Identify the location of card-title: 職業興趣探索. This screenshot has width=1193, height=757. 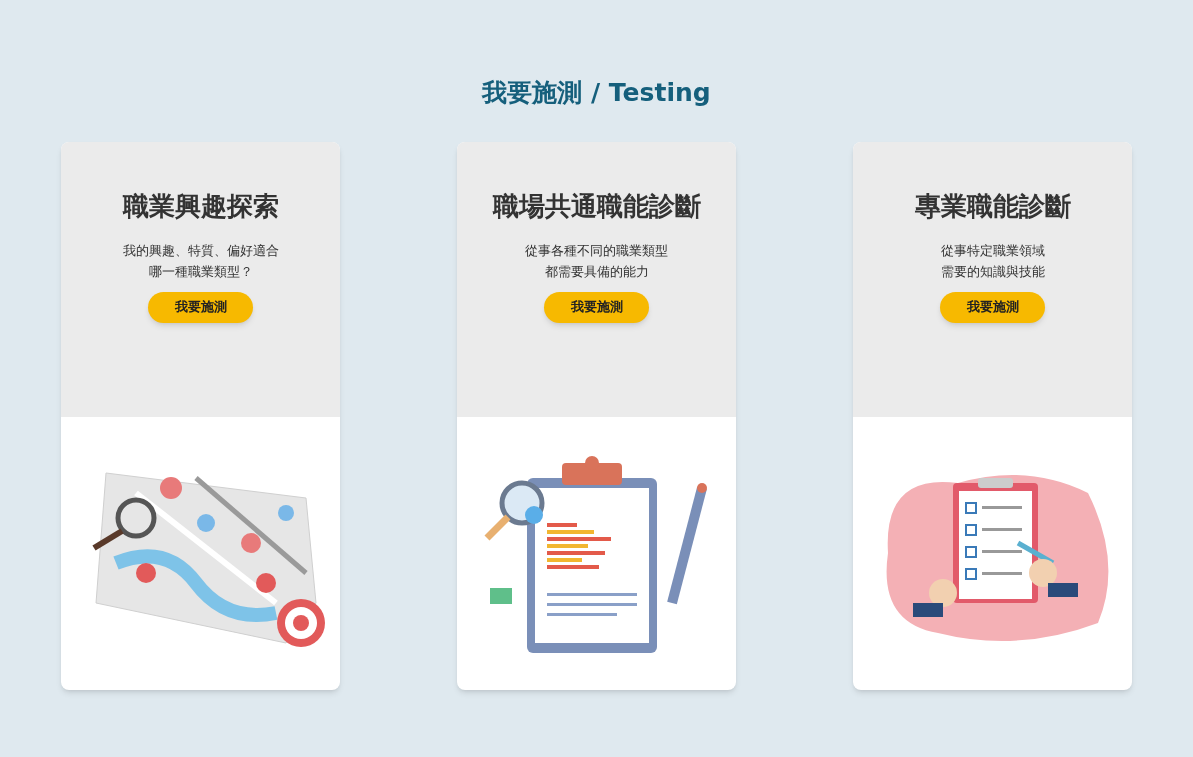
(200, 206).